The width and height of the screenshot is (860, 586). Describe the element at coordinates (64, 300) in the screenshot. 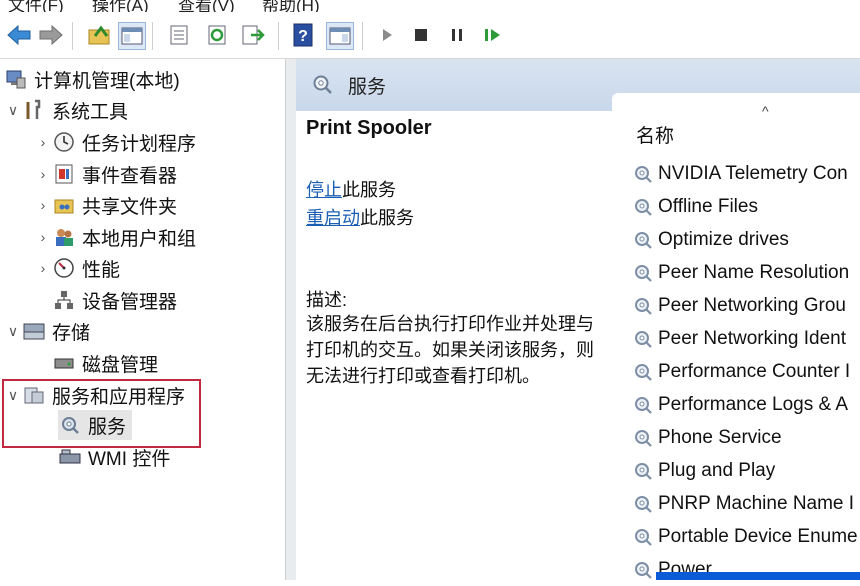

I see `device-manager-icon` at that location.